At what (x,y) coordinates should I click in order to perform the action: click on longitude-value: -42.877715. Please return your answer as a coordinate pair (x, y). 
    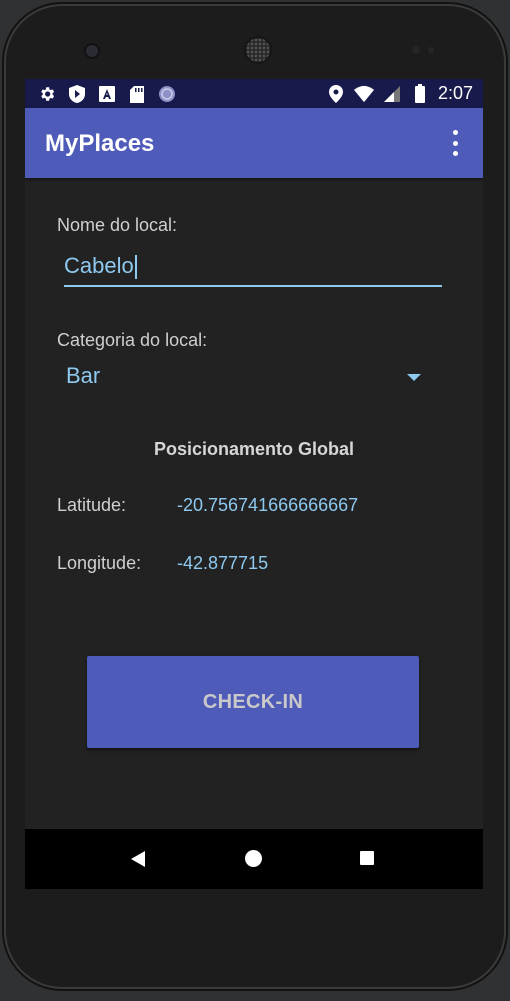
    Looking at the image, I should click on (223, 563).